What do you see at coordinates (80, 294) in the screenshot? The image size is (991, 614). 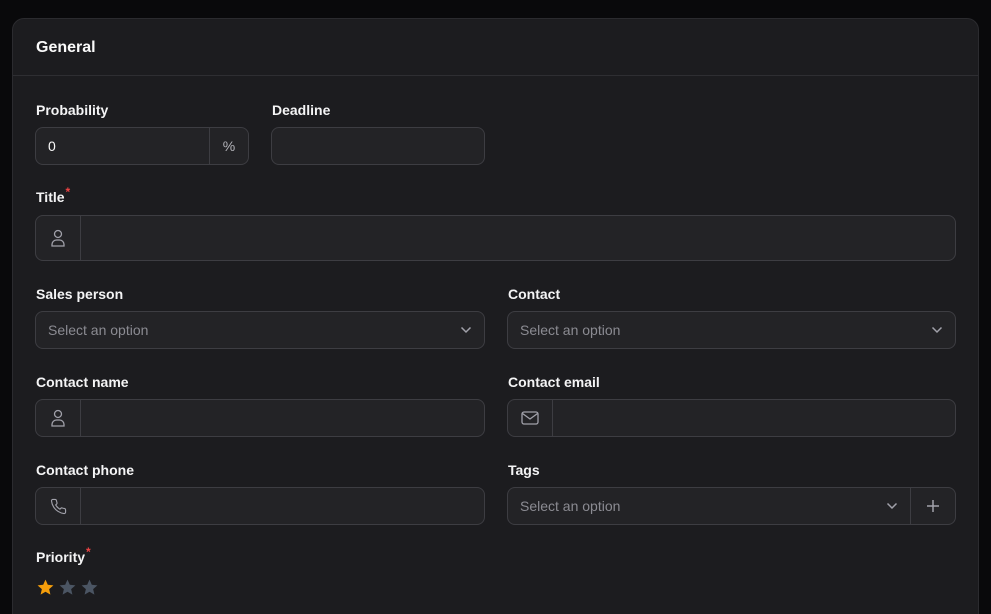 I see `sales-person-label: Sales person` at bounding box center [80, 294].